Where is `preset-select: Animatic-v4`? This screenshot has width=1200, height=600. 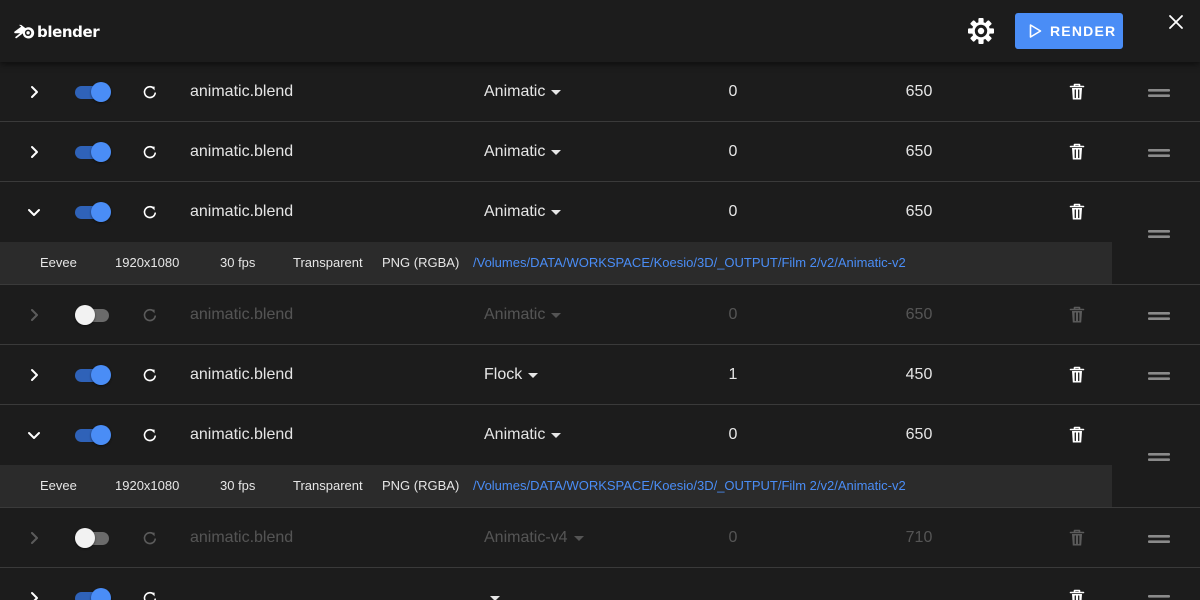
preset-select: Animatic-v4 is located at coordinates (534, 538).